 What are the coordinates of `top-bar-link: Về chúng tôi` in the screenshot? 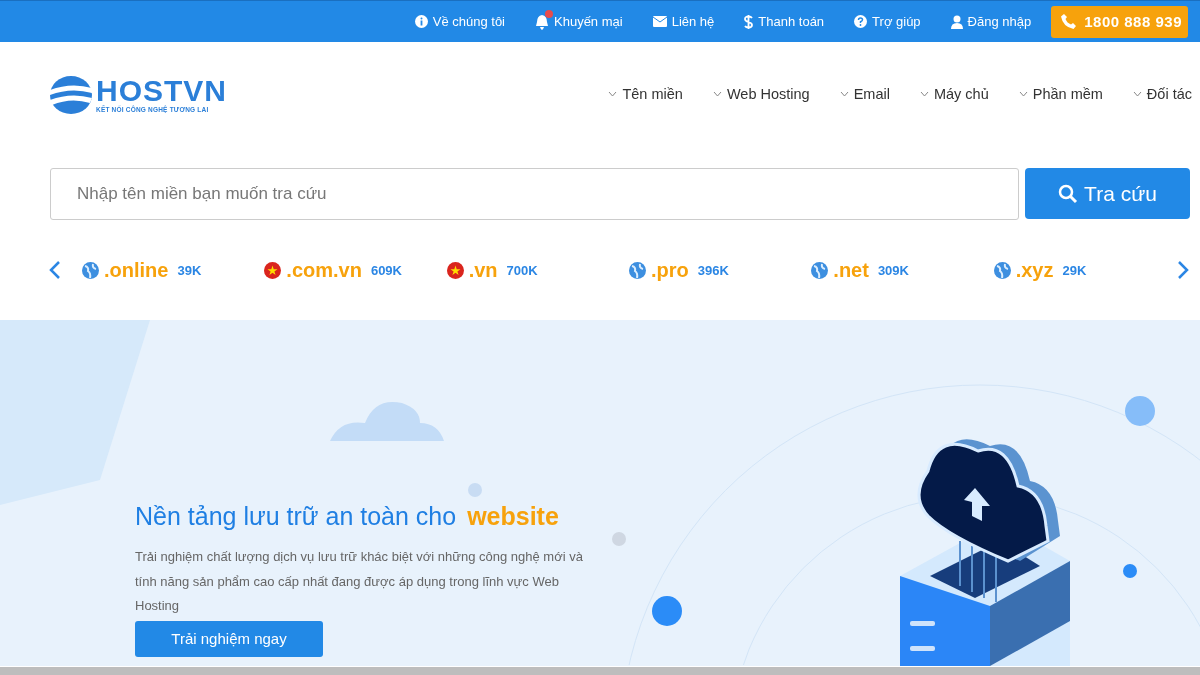 It's located at (468, 21).